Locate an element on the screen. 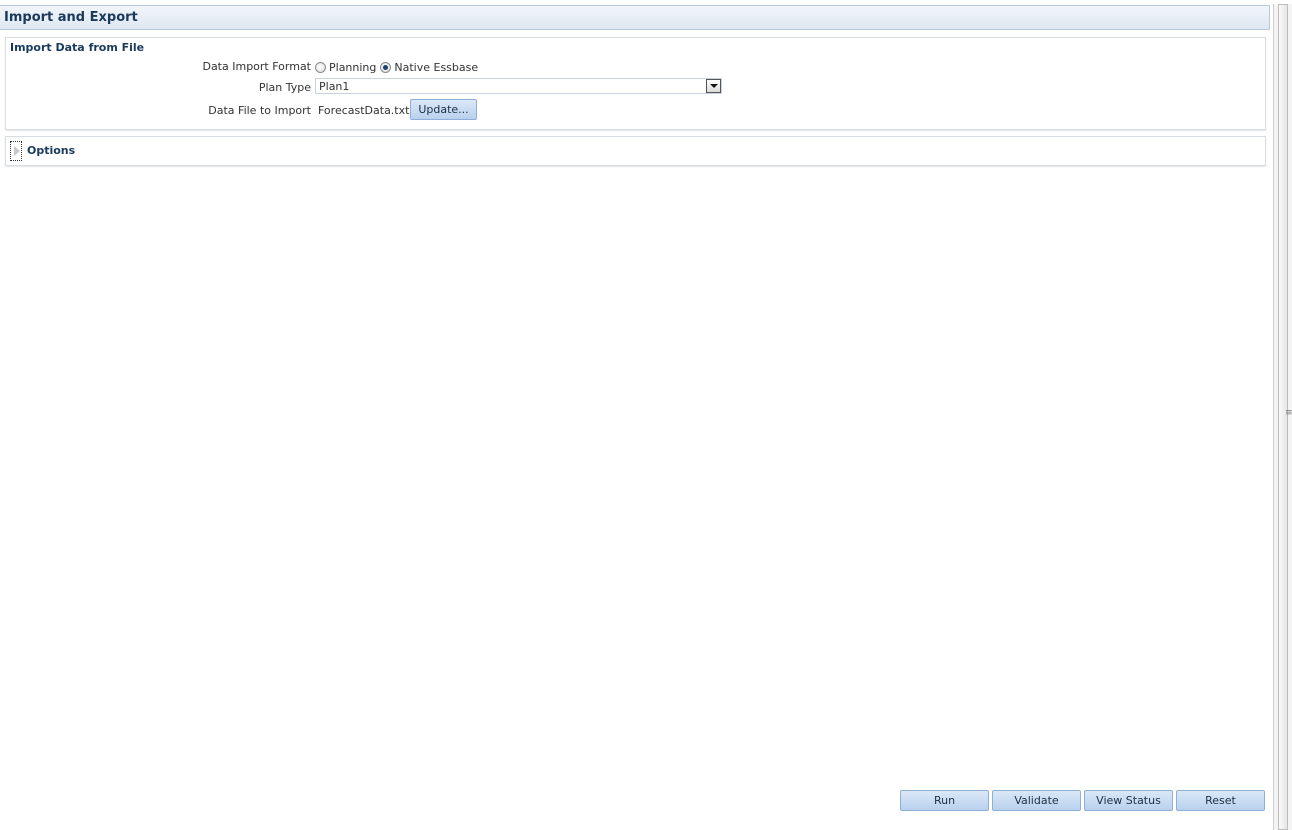  page-header: Import and Export is located at coordinates (635, 17).